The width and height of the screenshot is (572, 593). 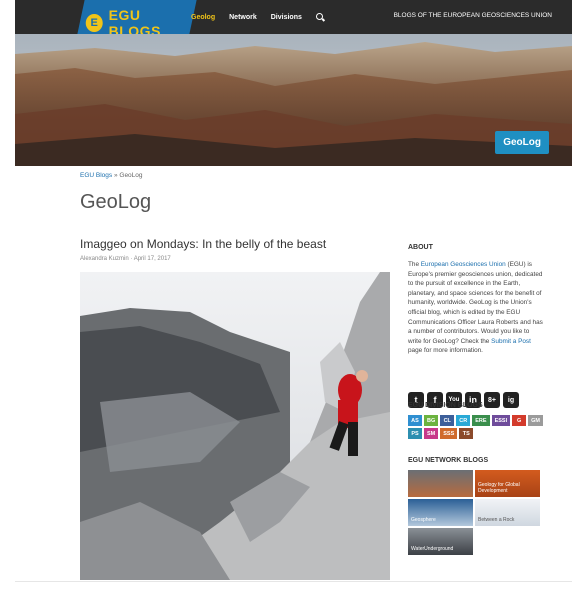 I want to click on division-badge-cl: CL, so click(x=447, y=420).